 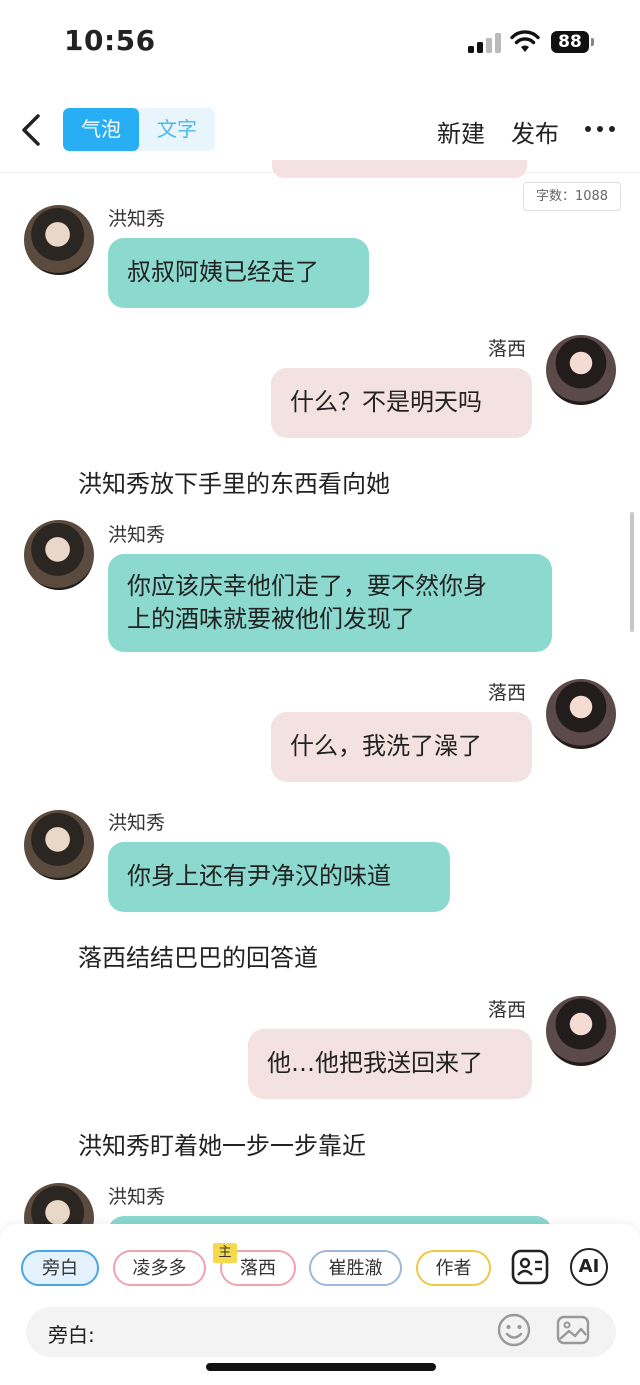 What do you see at coordinates (159, 1268) in the screenshot?
I see `role-chip-ling-duoduo: 凌多多` at bounding box center [159, 1268].